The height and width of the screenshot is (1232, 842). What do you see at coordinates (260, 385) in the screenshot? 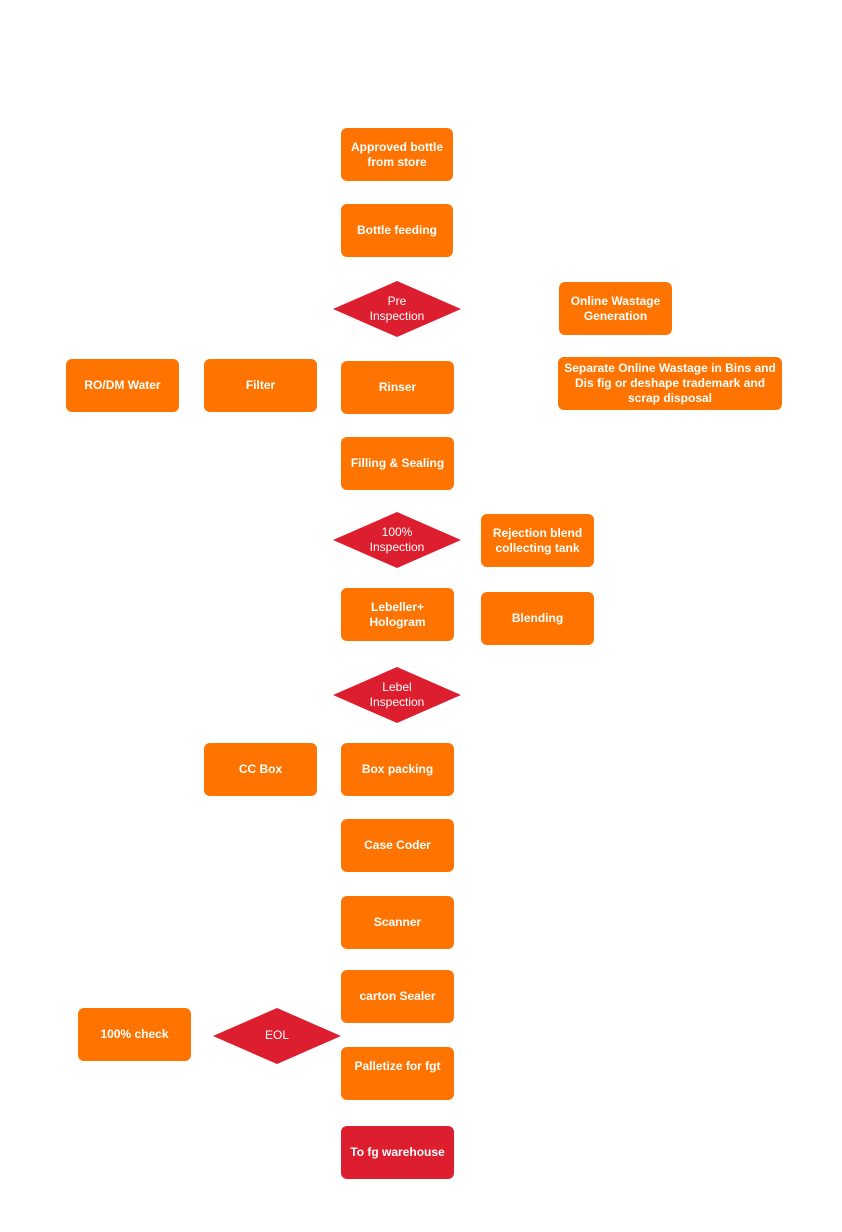
I see `step-filter: Filter` at bounding box center [260, 385].